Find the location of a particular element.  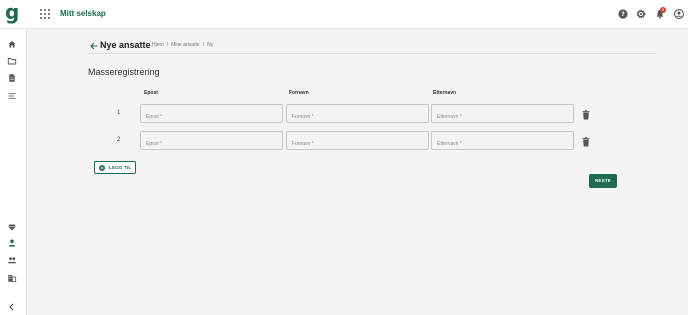

top-bar: g Mitt selskap ? 2 is located at coordinates (344, 14).